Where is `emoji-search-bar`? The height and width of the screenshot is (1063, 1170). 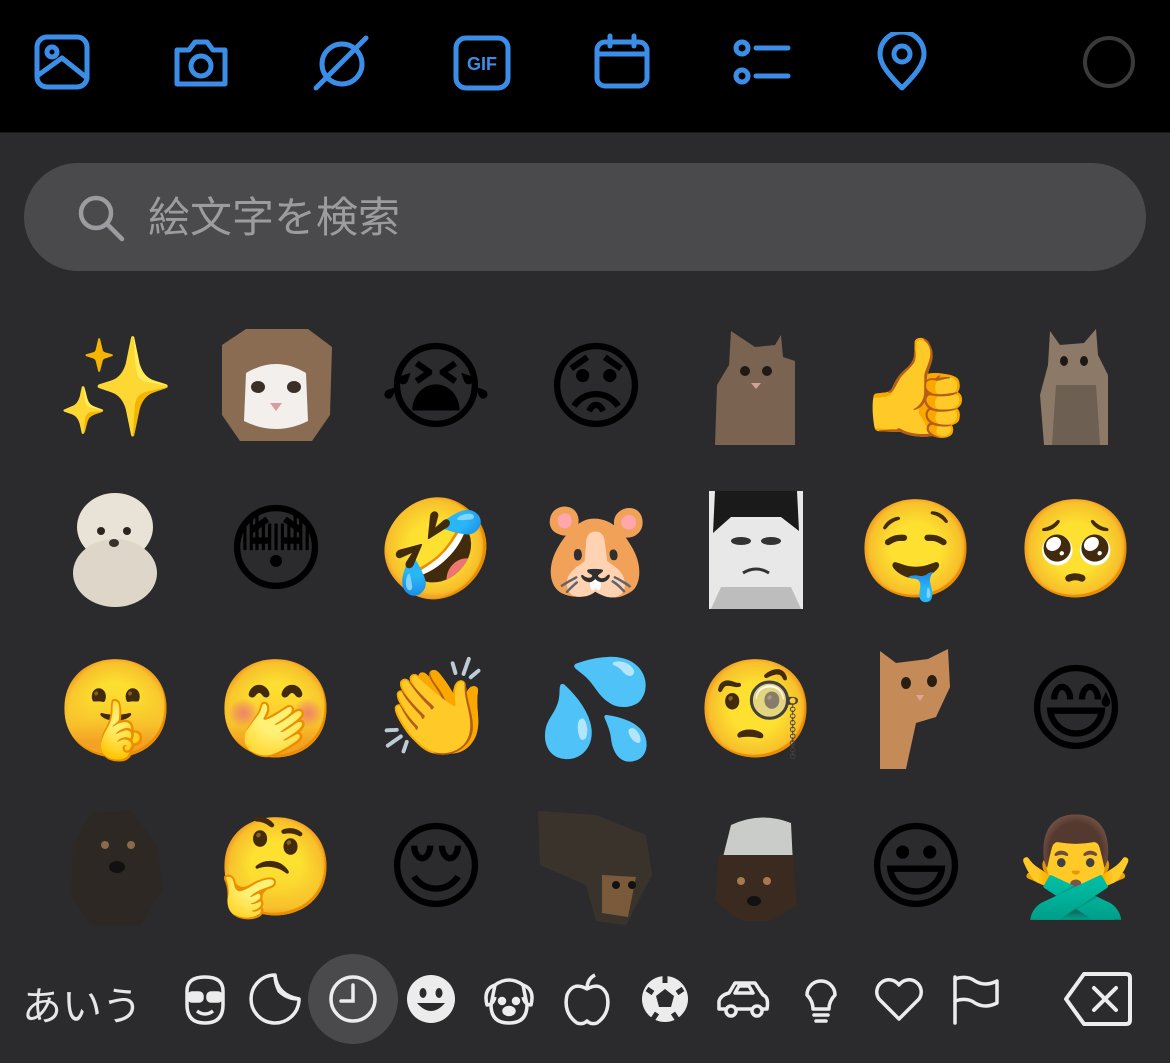 emoji-search-bar is located at coordinates (585, 217).